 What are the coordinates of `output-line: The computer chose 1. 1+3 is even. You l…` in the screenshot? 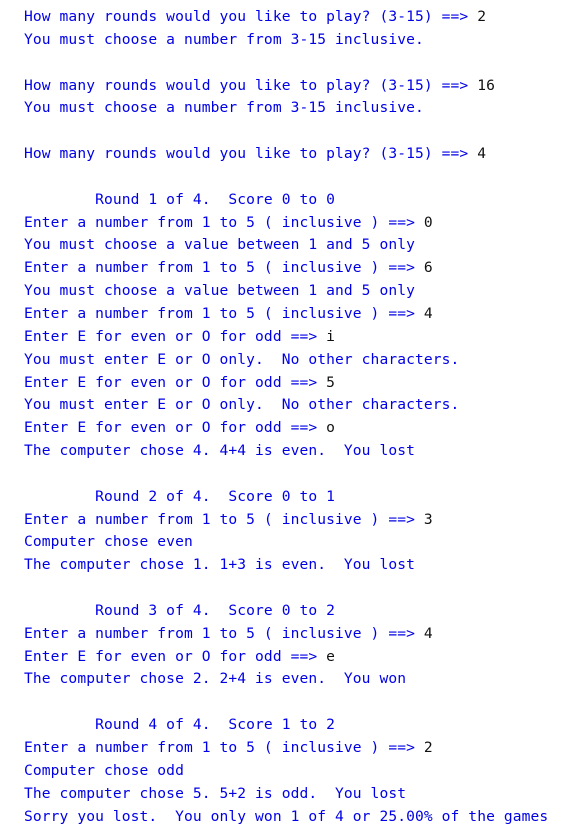 It's located at (286, 565).